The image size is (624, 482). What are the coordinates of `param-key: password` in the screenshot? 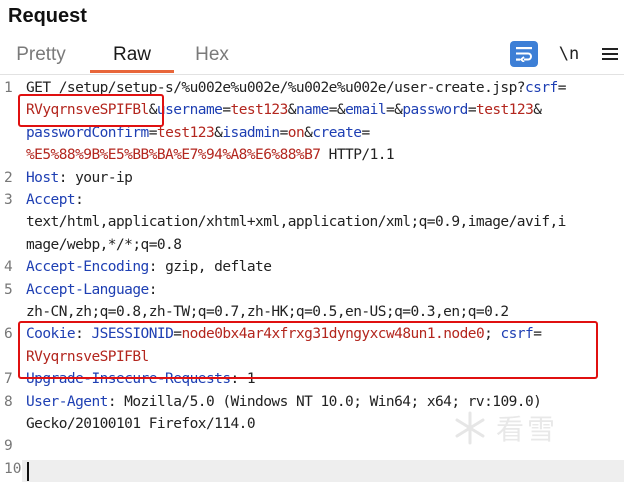 It's located at (435, 110).